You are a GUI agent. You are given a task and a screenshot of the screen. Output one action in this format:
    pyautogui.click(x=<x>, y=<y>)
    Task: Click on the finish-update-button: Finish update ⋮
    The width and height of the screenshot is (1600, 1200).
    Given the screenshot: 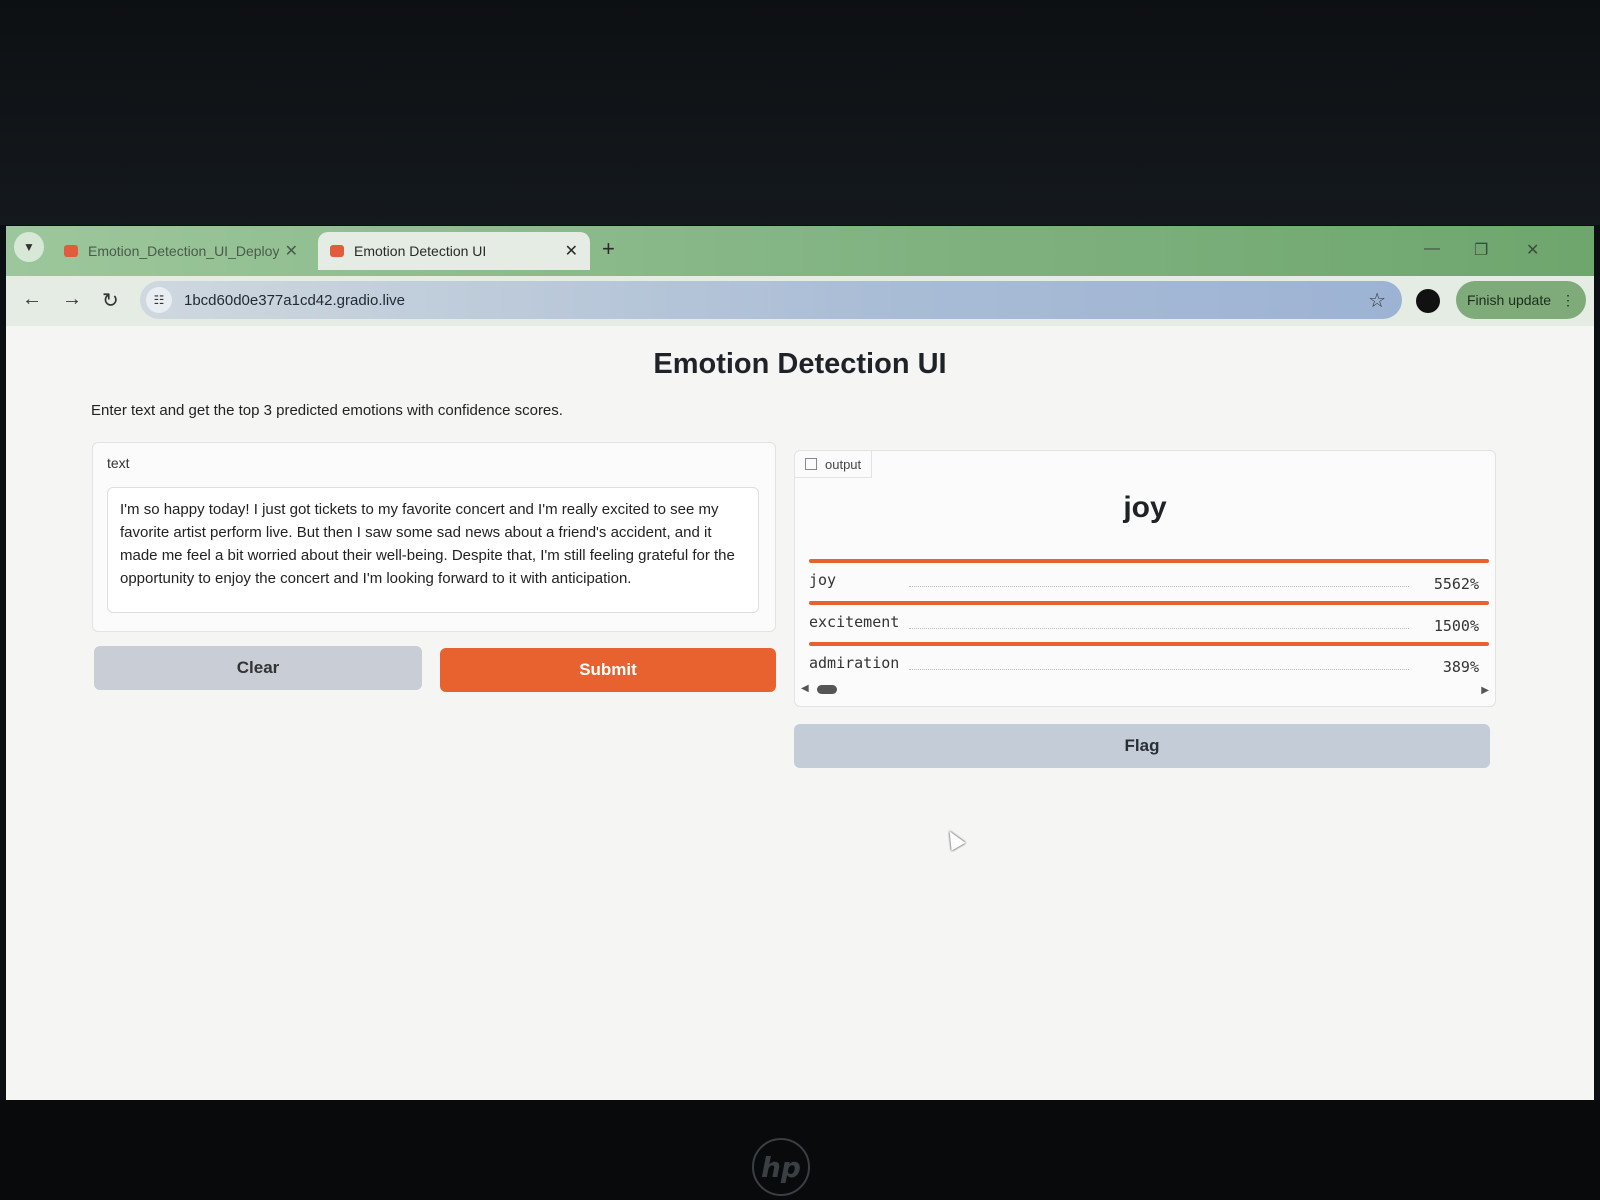 What is the action you would take?
    pyautogui.click(x=1521, y=300)
    